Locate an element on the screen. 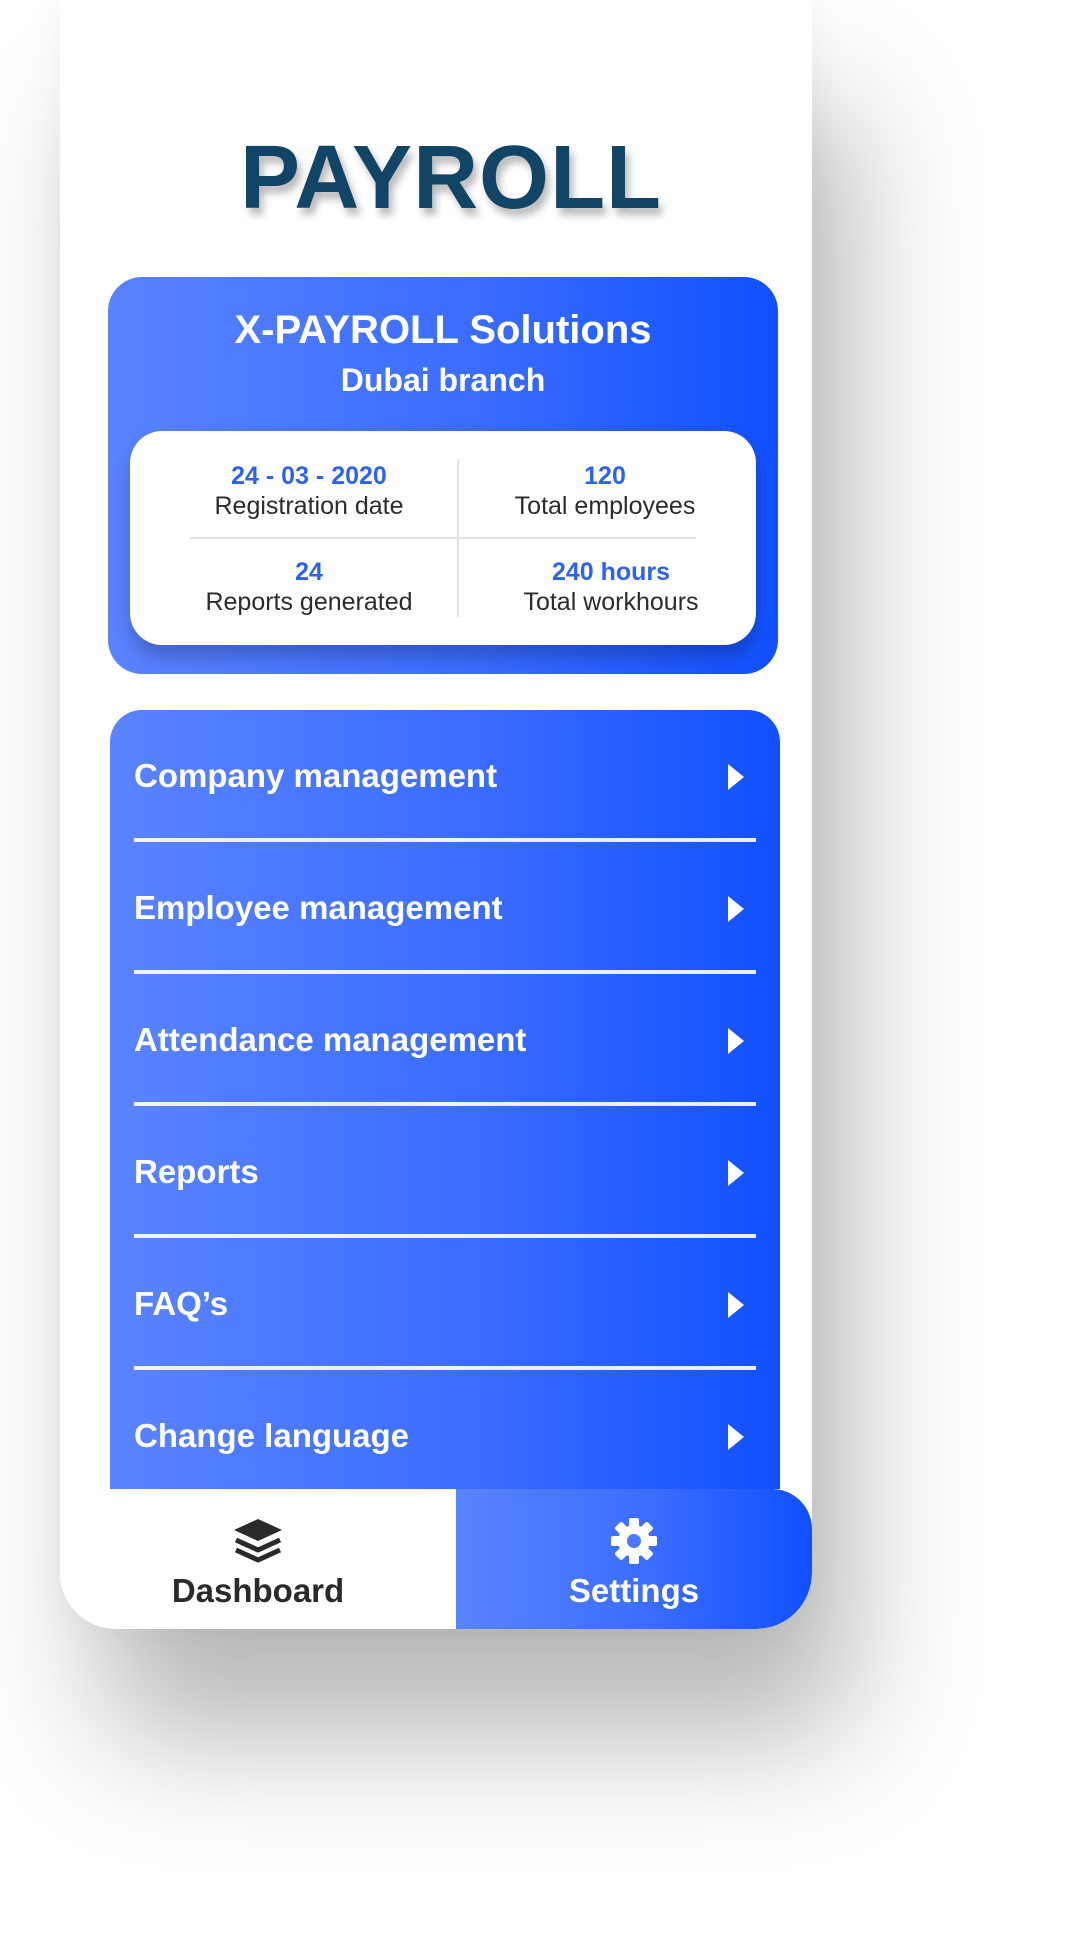  menu-item-label: FAQ’s is located at coordinates (181, 1303).